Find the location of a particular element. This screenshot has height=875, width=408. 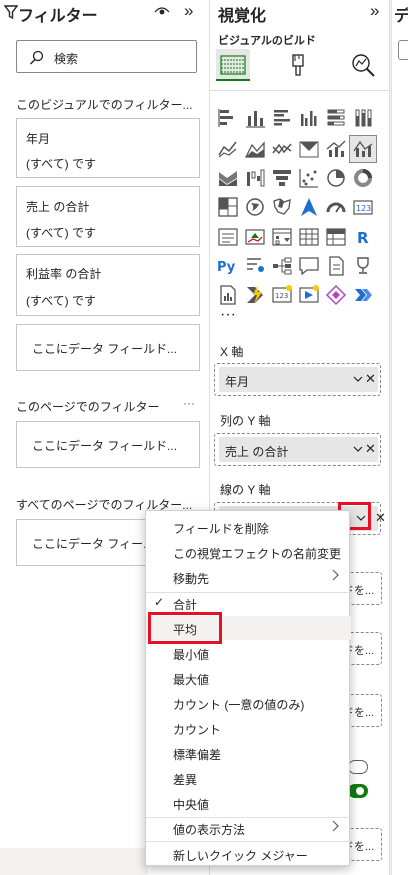

analytics-magnifier-icon is located at coordinates (363, 65).